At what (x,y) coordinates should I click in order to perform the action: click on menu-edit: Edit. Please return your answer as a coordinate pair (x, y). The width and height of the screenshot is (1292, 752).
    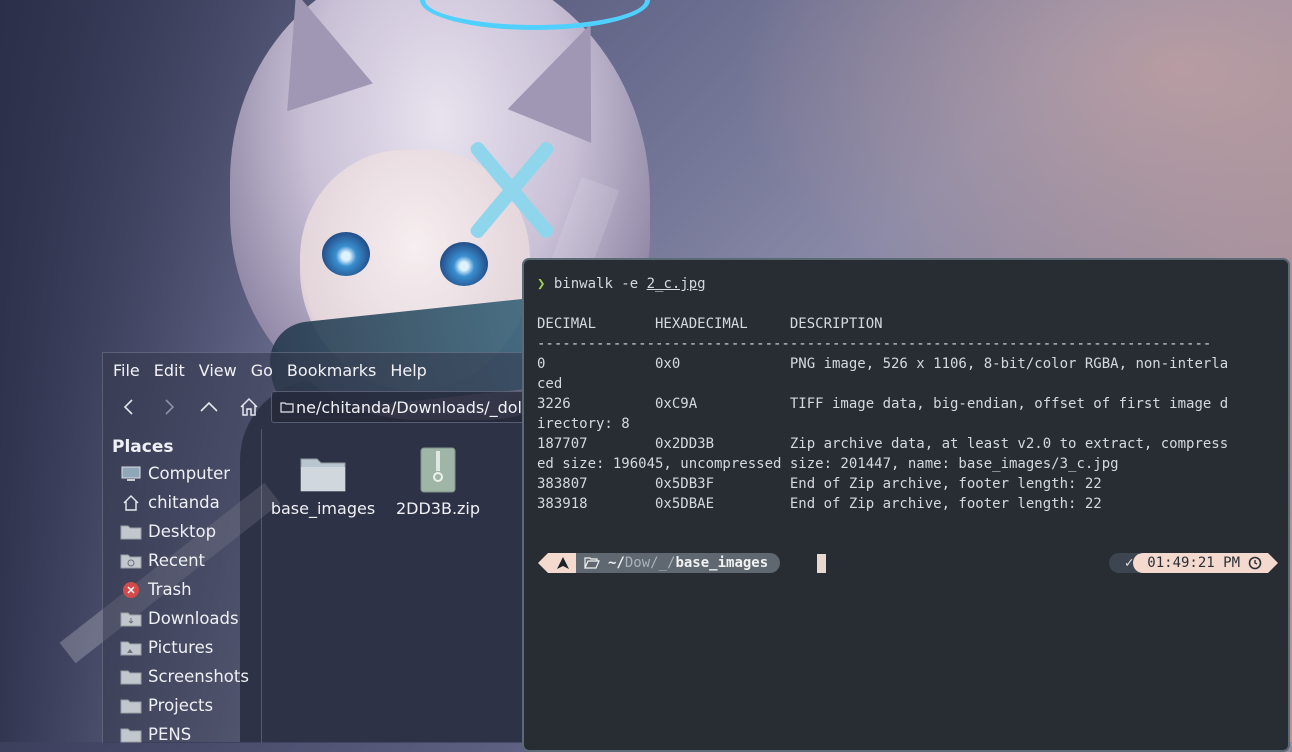
    Looking at the image, I should click on (173, 370).